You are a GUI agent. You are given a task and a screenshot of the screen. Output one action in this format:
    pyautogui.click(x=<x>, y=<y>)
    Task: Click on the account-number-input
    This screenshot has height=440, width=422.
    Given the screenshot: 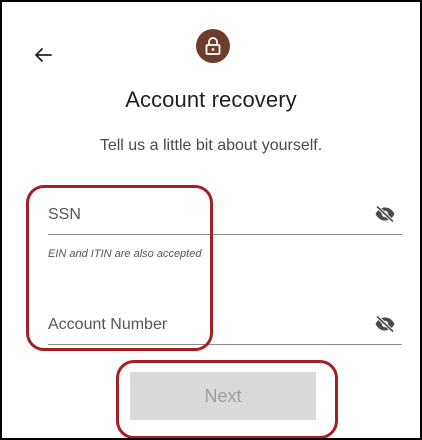 What is the action you would take?
    pyautogui.click(x=203, y=325)
    